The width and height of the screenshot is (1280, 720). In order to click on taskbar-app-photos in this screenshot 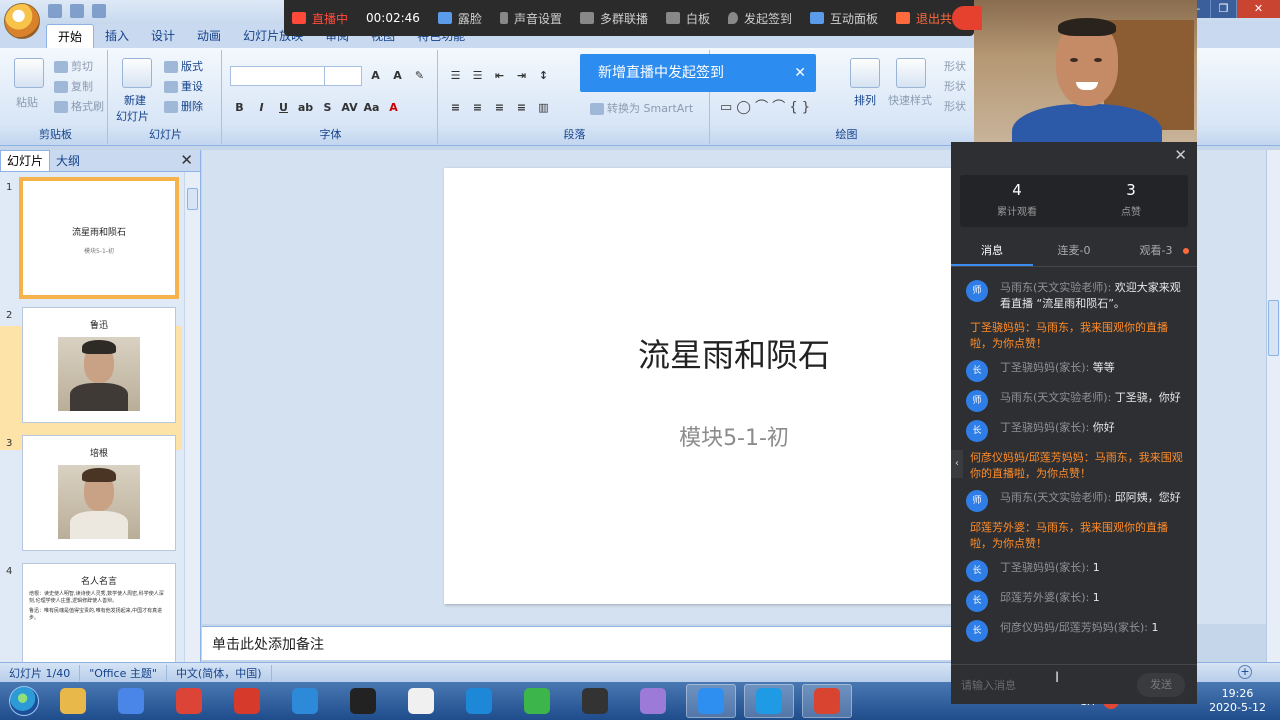, I will do `click(131, 701)`.